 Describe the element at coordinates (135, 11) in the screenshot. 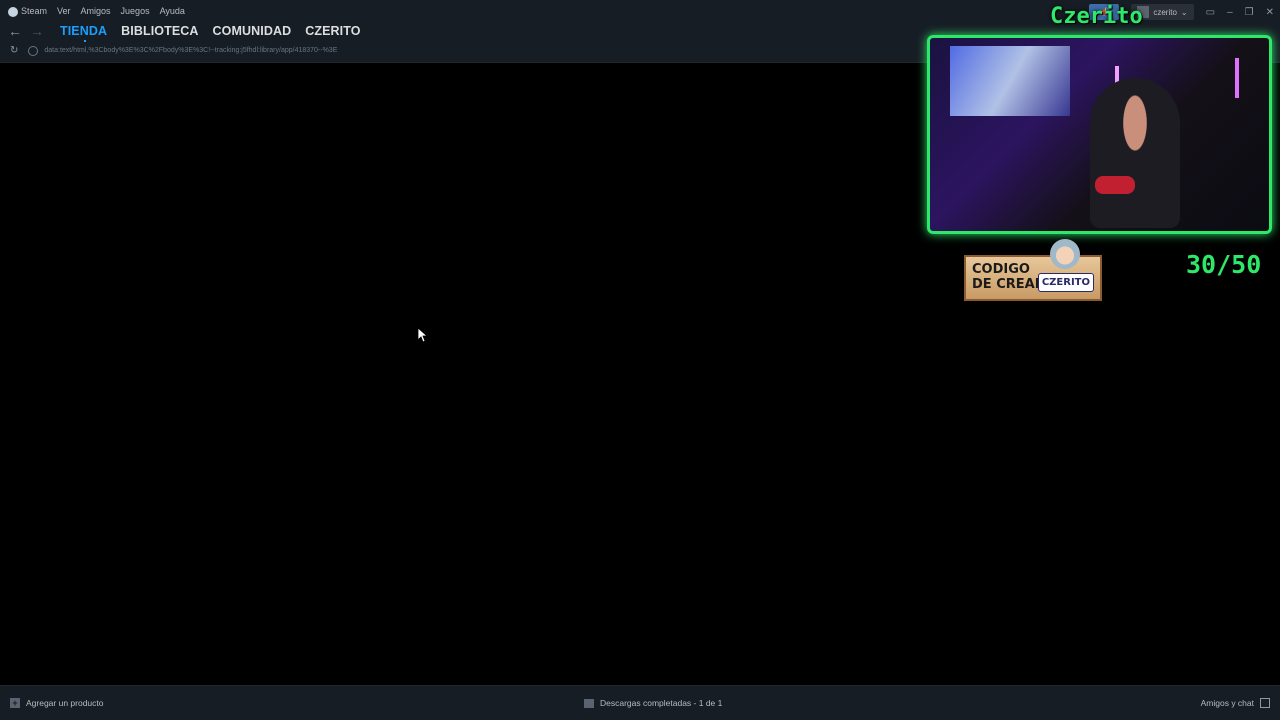

I see `menu-juegos: Juegos` at that location.